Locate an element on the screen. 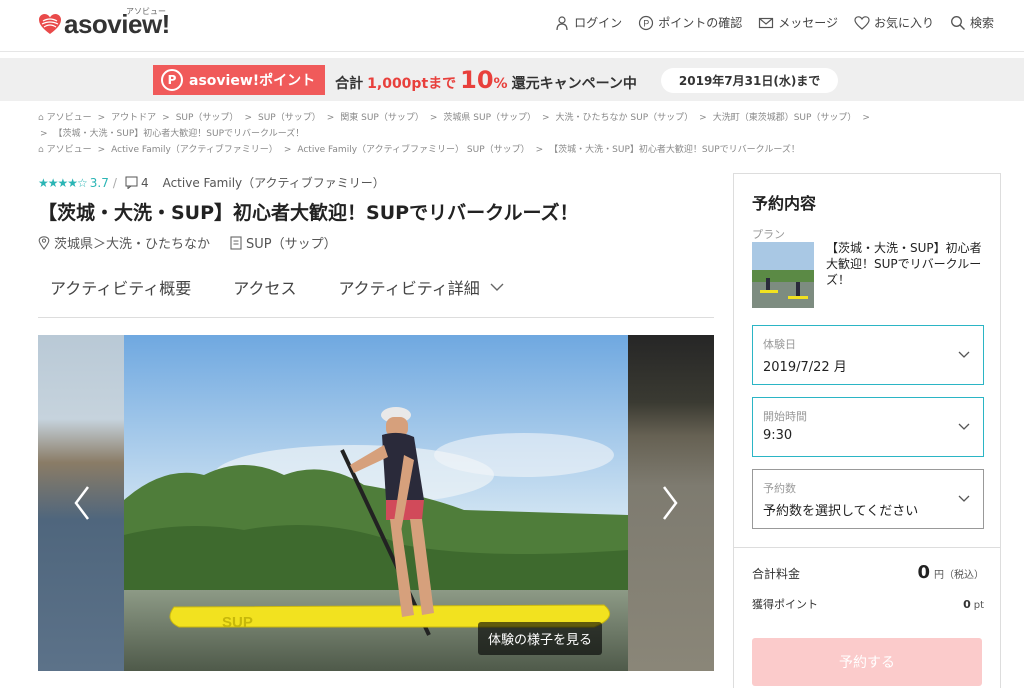 This screenshot has height=688, width=1024. tab-access: アクセス is located at coordinates (264, 287).